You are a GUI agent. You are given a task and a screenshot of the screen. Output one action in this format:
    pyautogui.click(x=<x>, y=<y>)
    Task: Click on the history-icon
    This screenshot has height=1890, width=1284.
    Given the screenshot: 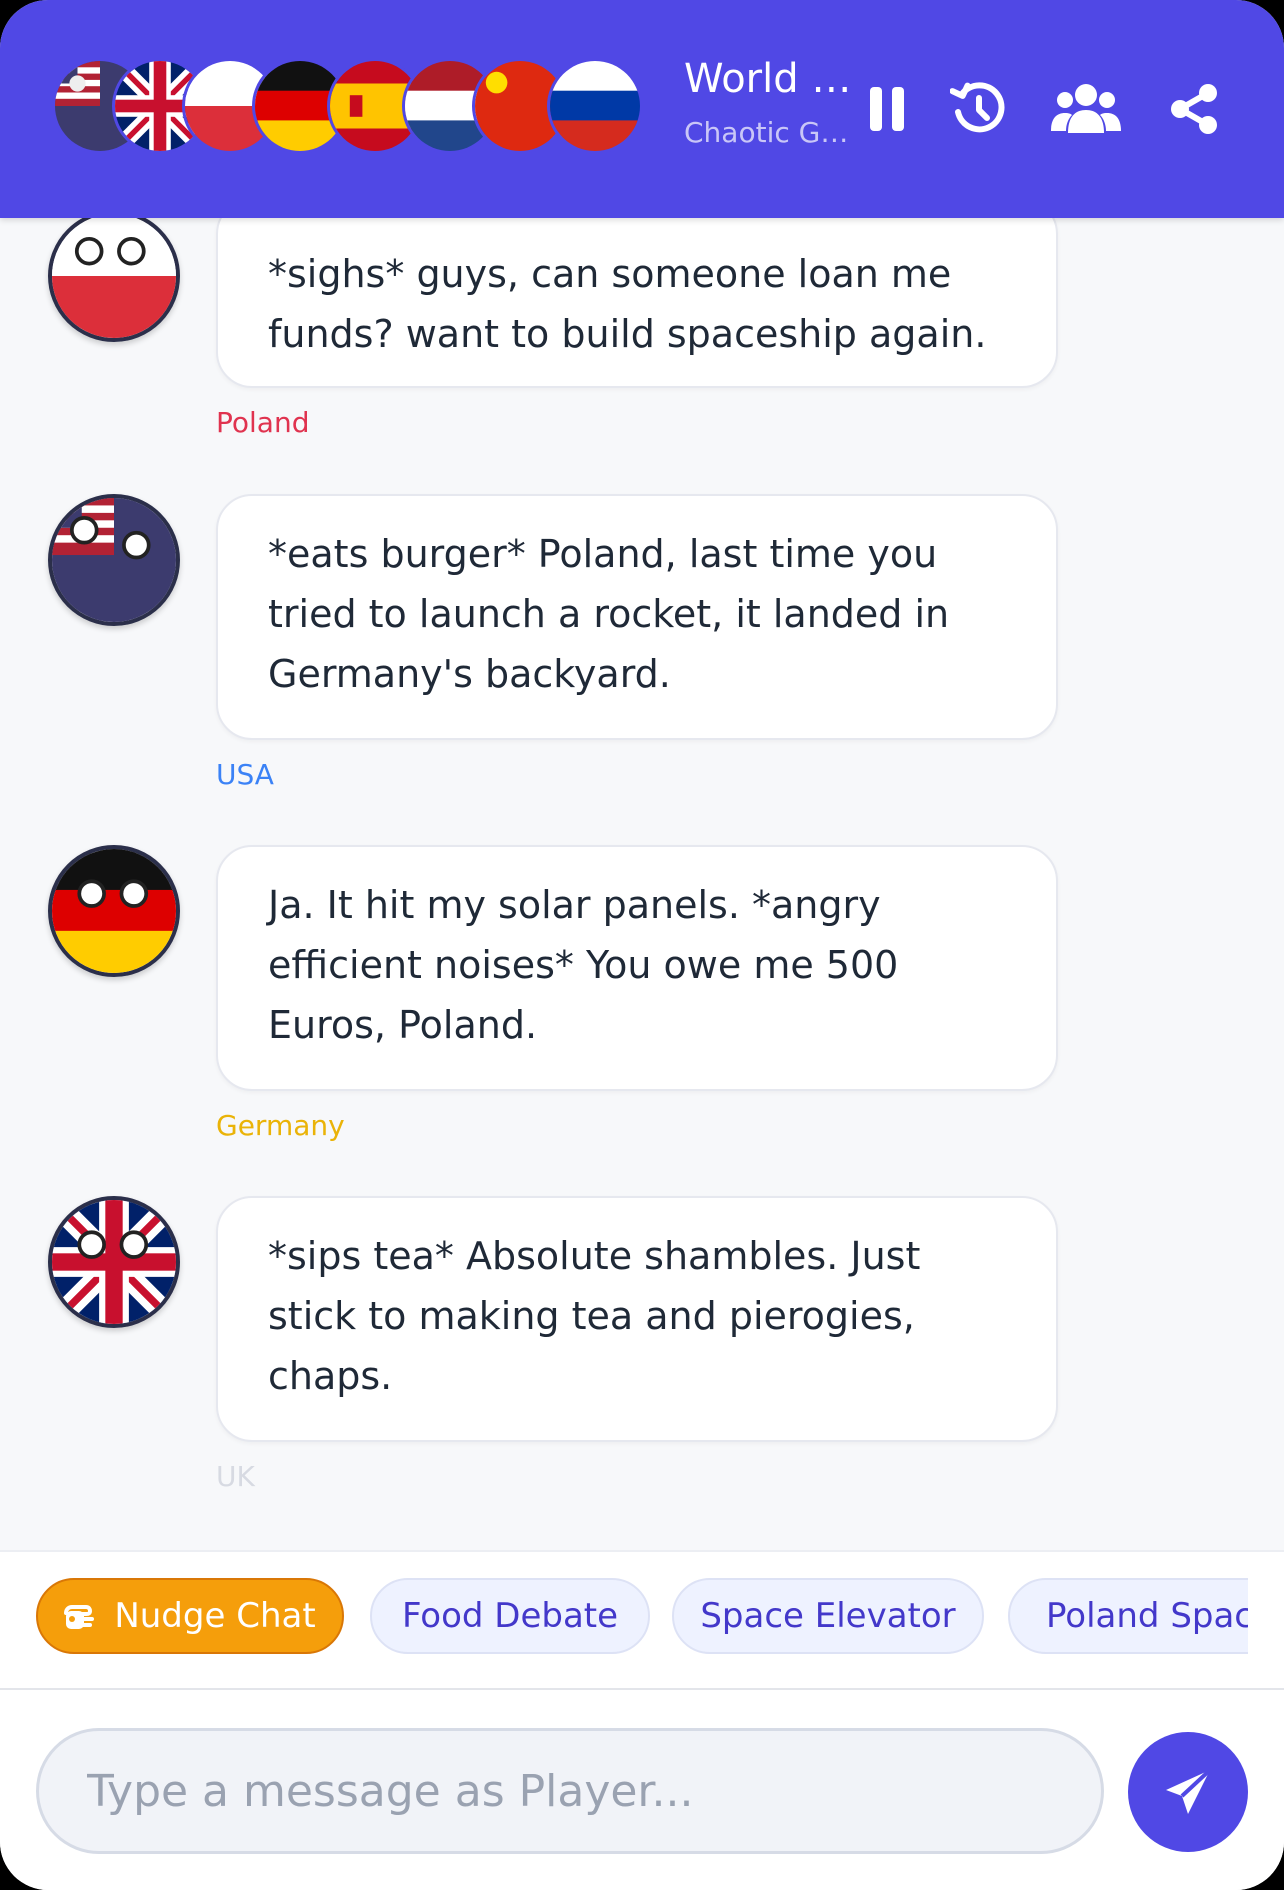 What is the action you would take?
    pyautogui.click(x=977, y=107)
    